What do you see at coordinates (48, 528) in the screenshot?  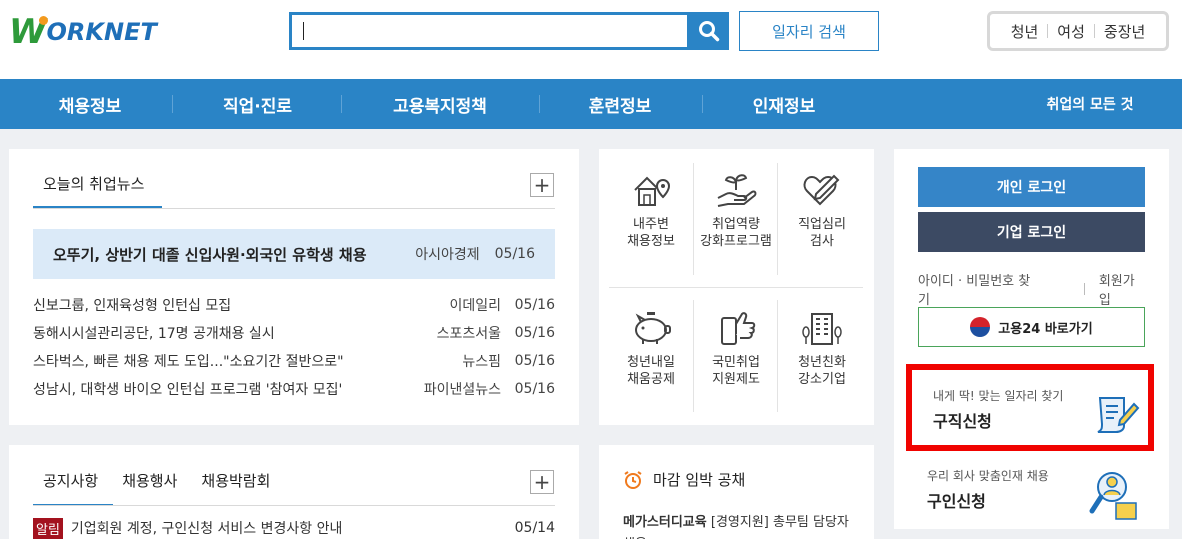 I see `notice-badge: 알림` at bounding box center [48, 528].